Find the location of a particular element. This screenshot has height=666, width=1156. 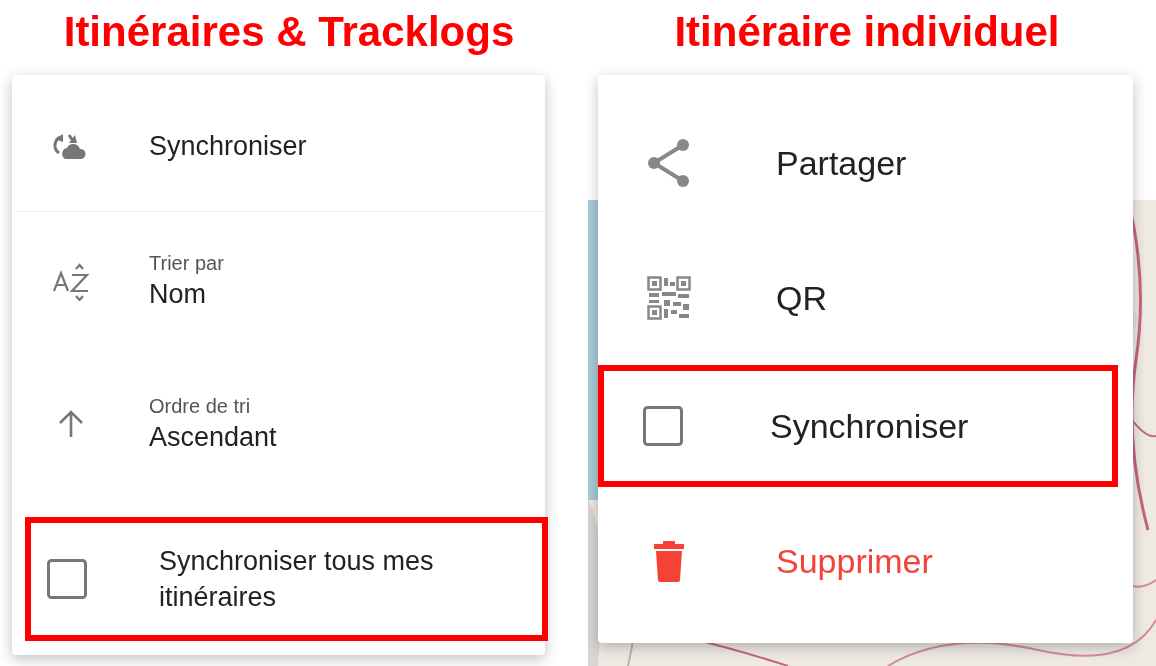

menu-item-label: Nom is located at coordinates (178, 294).